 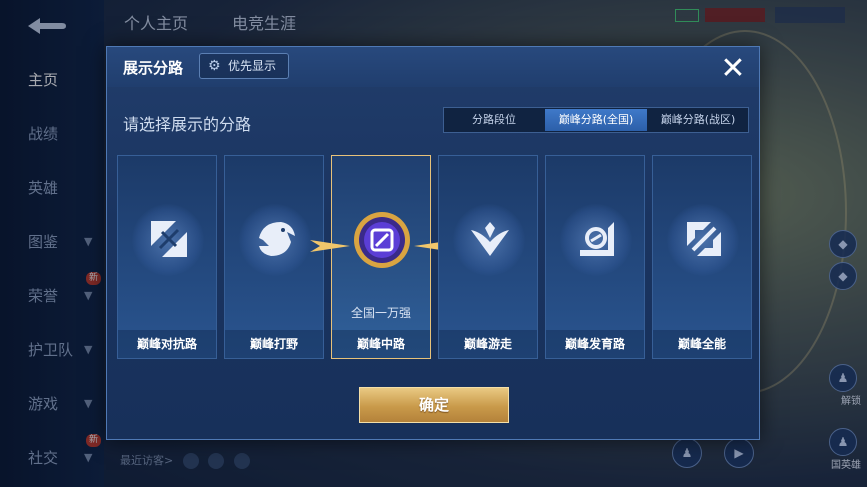 I want to click on mid-lane-badge-icon, so click(x=382, y=240).